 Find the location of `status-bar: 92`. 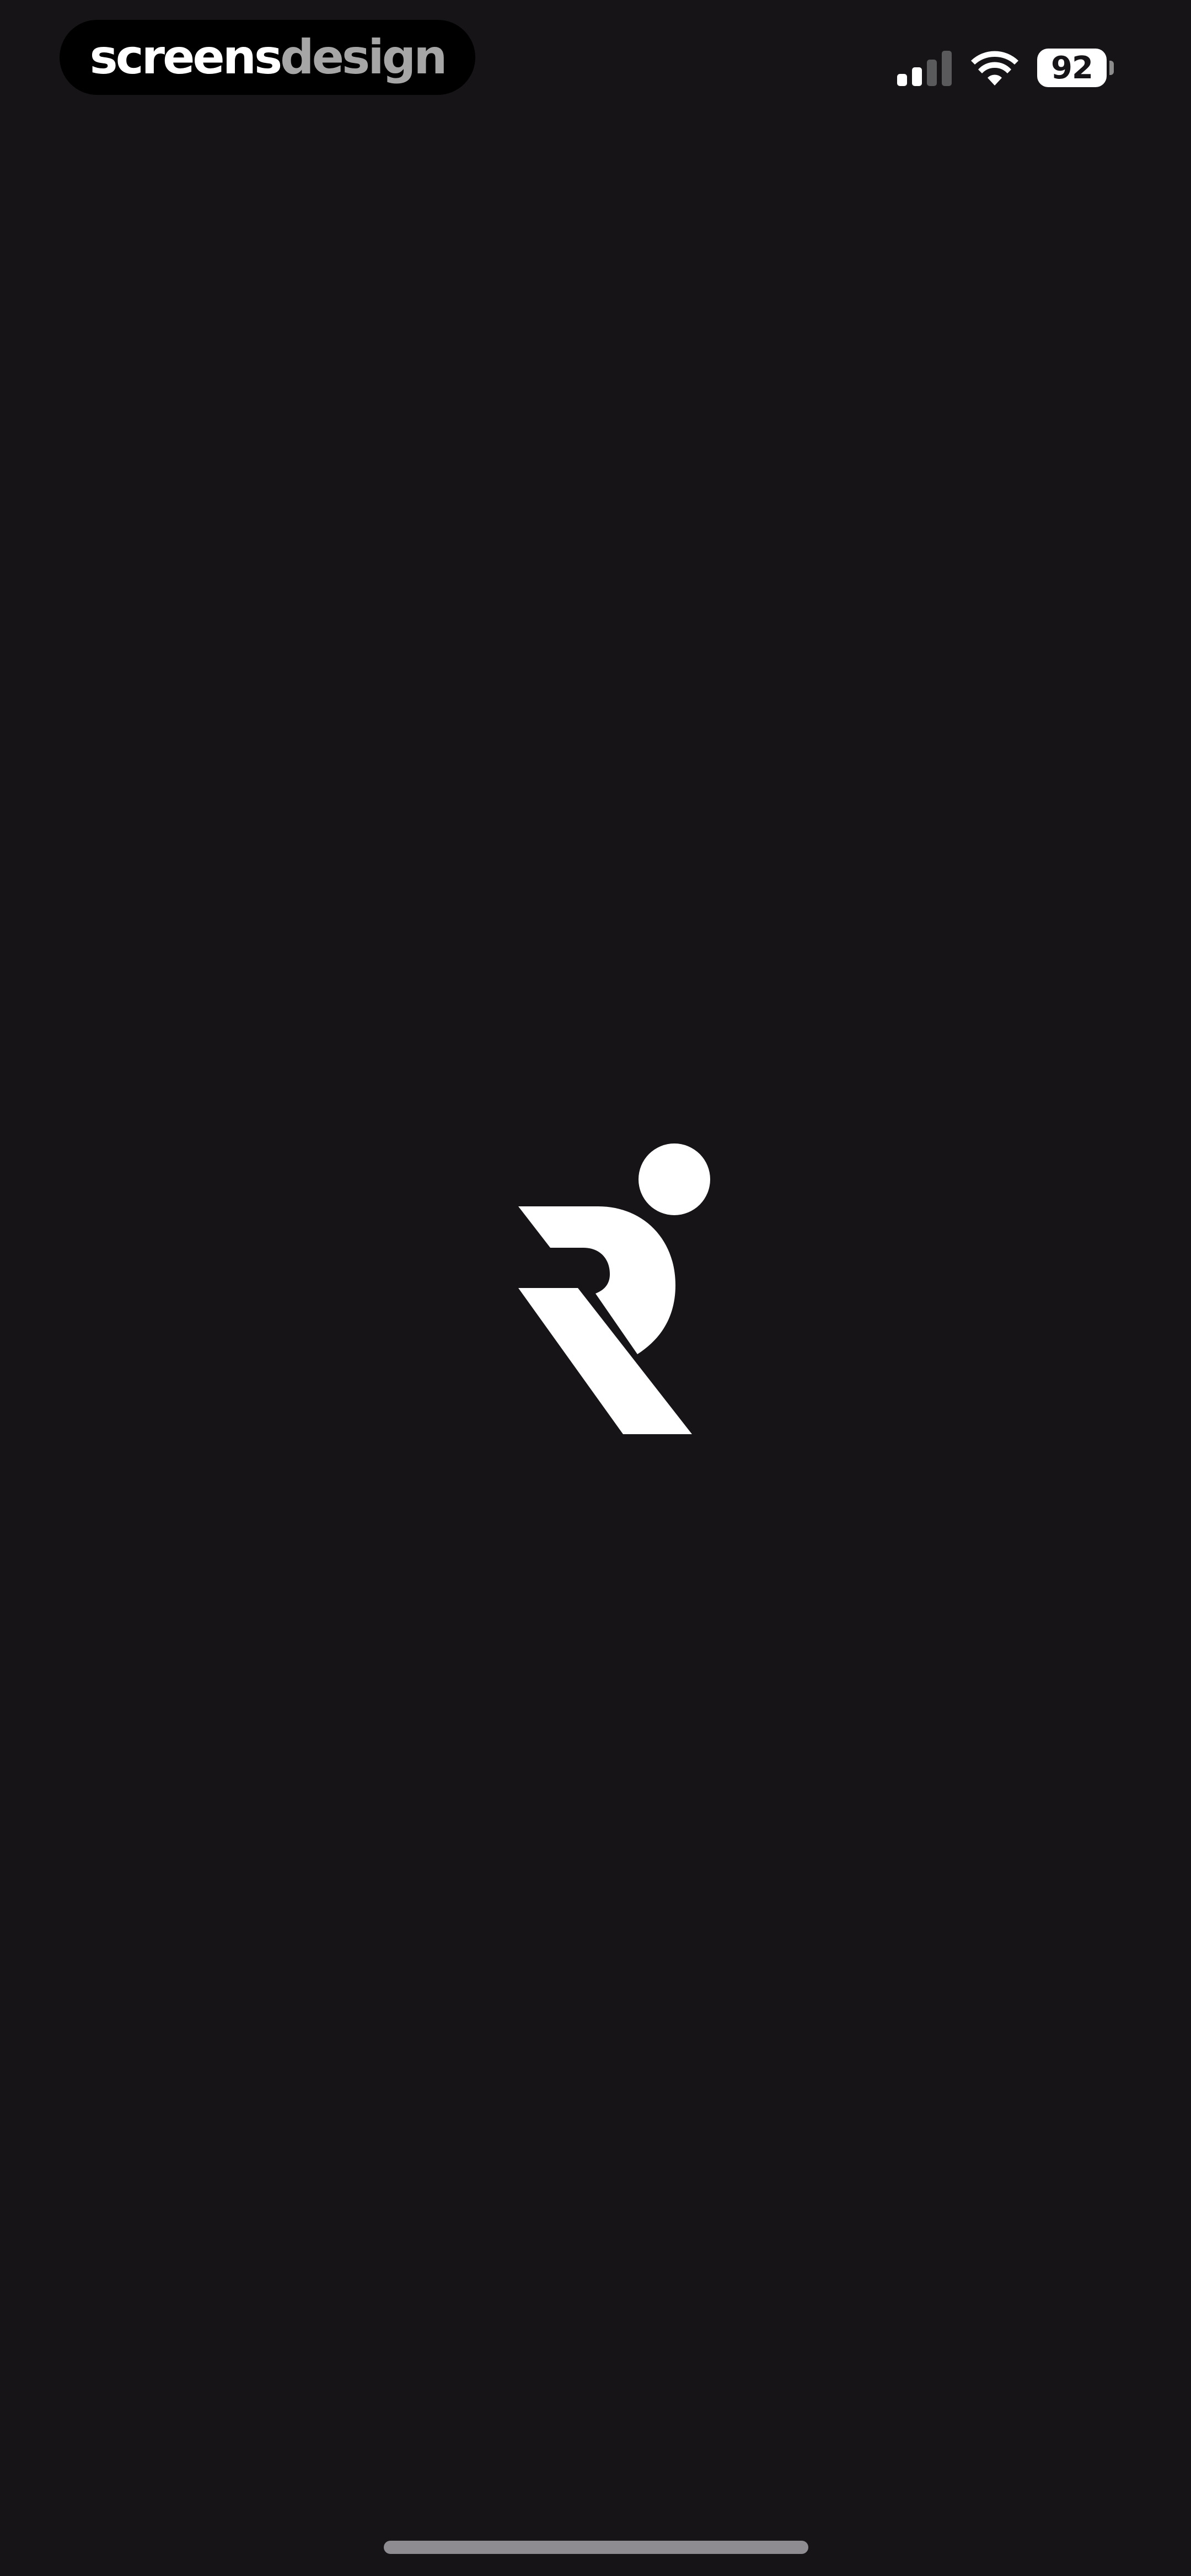

status-bar: 92 is located at coordinates (1006, 67).